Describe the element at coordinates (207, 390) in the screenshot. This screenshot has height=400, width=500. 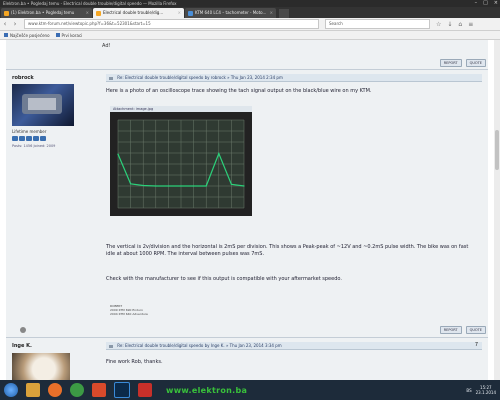
I see `site-watermark: www.elektron.ba` at that location.